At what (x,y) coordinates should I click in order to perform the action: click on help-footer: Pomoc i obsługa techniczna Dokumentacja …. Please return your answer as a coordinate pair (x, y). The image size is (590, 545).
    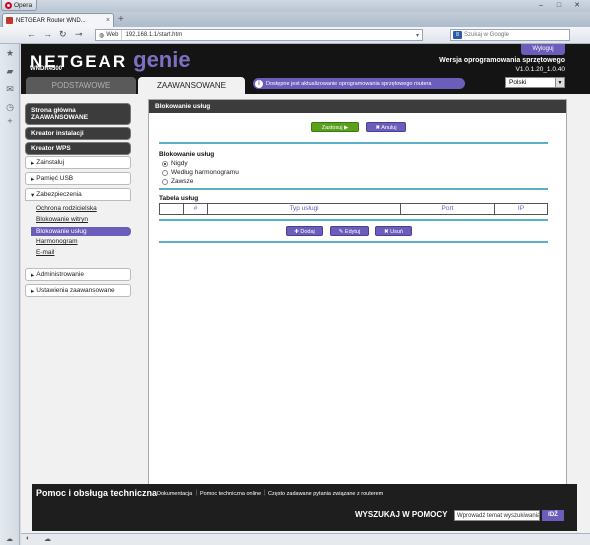
    Looking at the image, I should click on (304, 507).